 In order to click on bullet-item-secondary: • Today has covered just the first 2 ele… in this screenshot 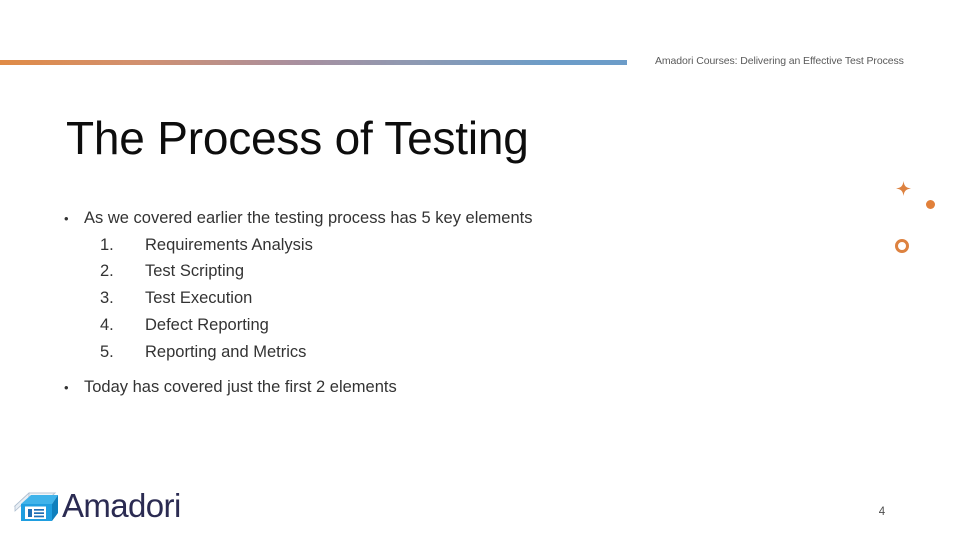, I will do `click(378, 387)`.